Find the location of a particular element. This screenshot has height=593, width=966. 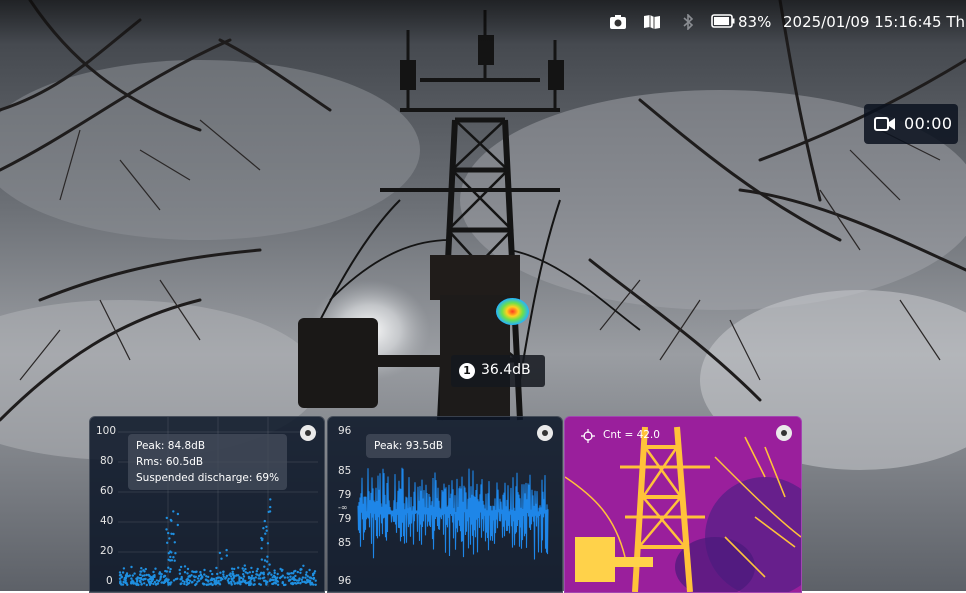

video-camera-icon is located at coordinates (884, 124).